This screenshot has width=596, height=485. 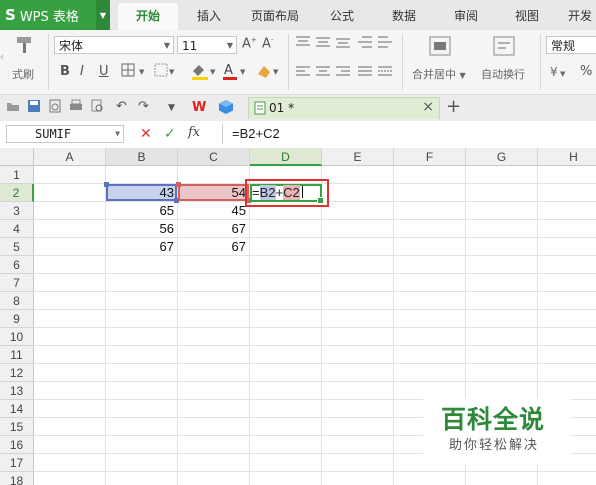 I want to click on font-color-icon: A ▼, so click(x=235, y=73).